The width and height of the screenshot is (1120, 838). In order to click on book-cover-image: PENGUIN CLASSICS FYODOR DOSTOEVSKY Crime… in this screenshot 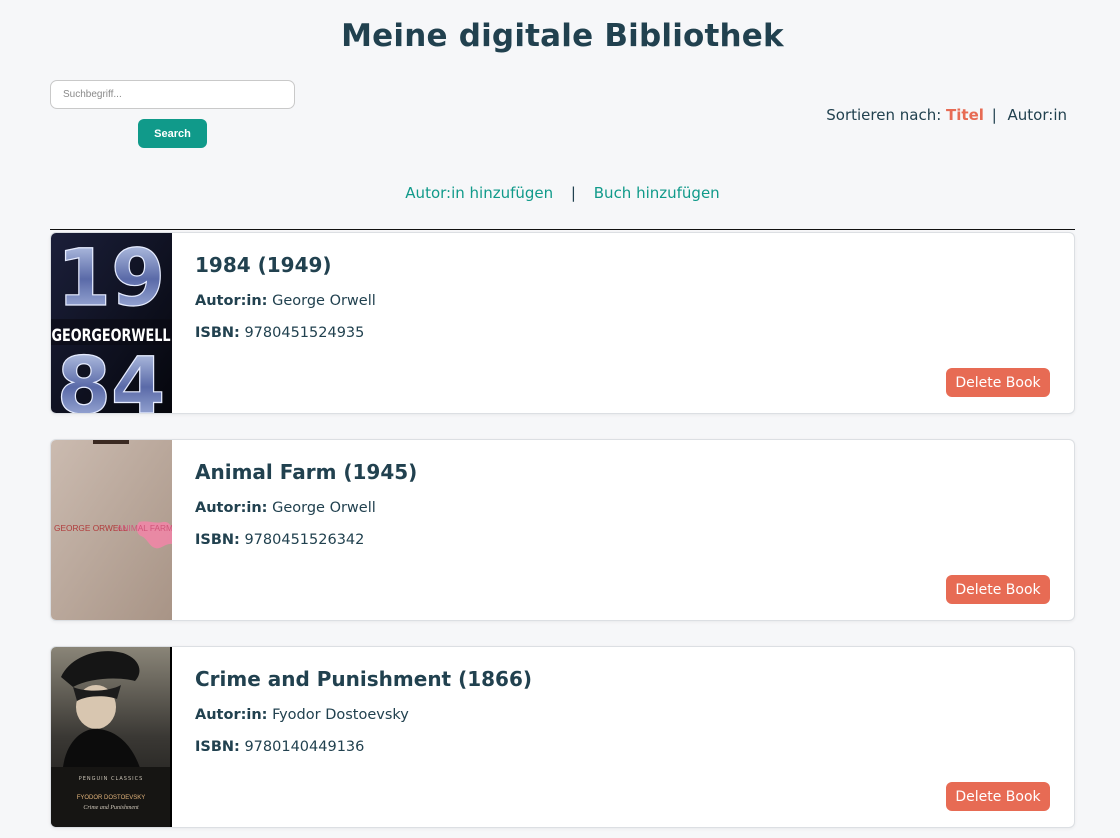, I will do `click(111, 737)`.